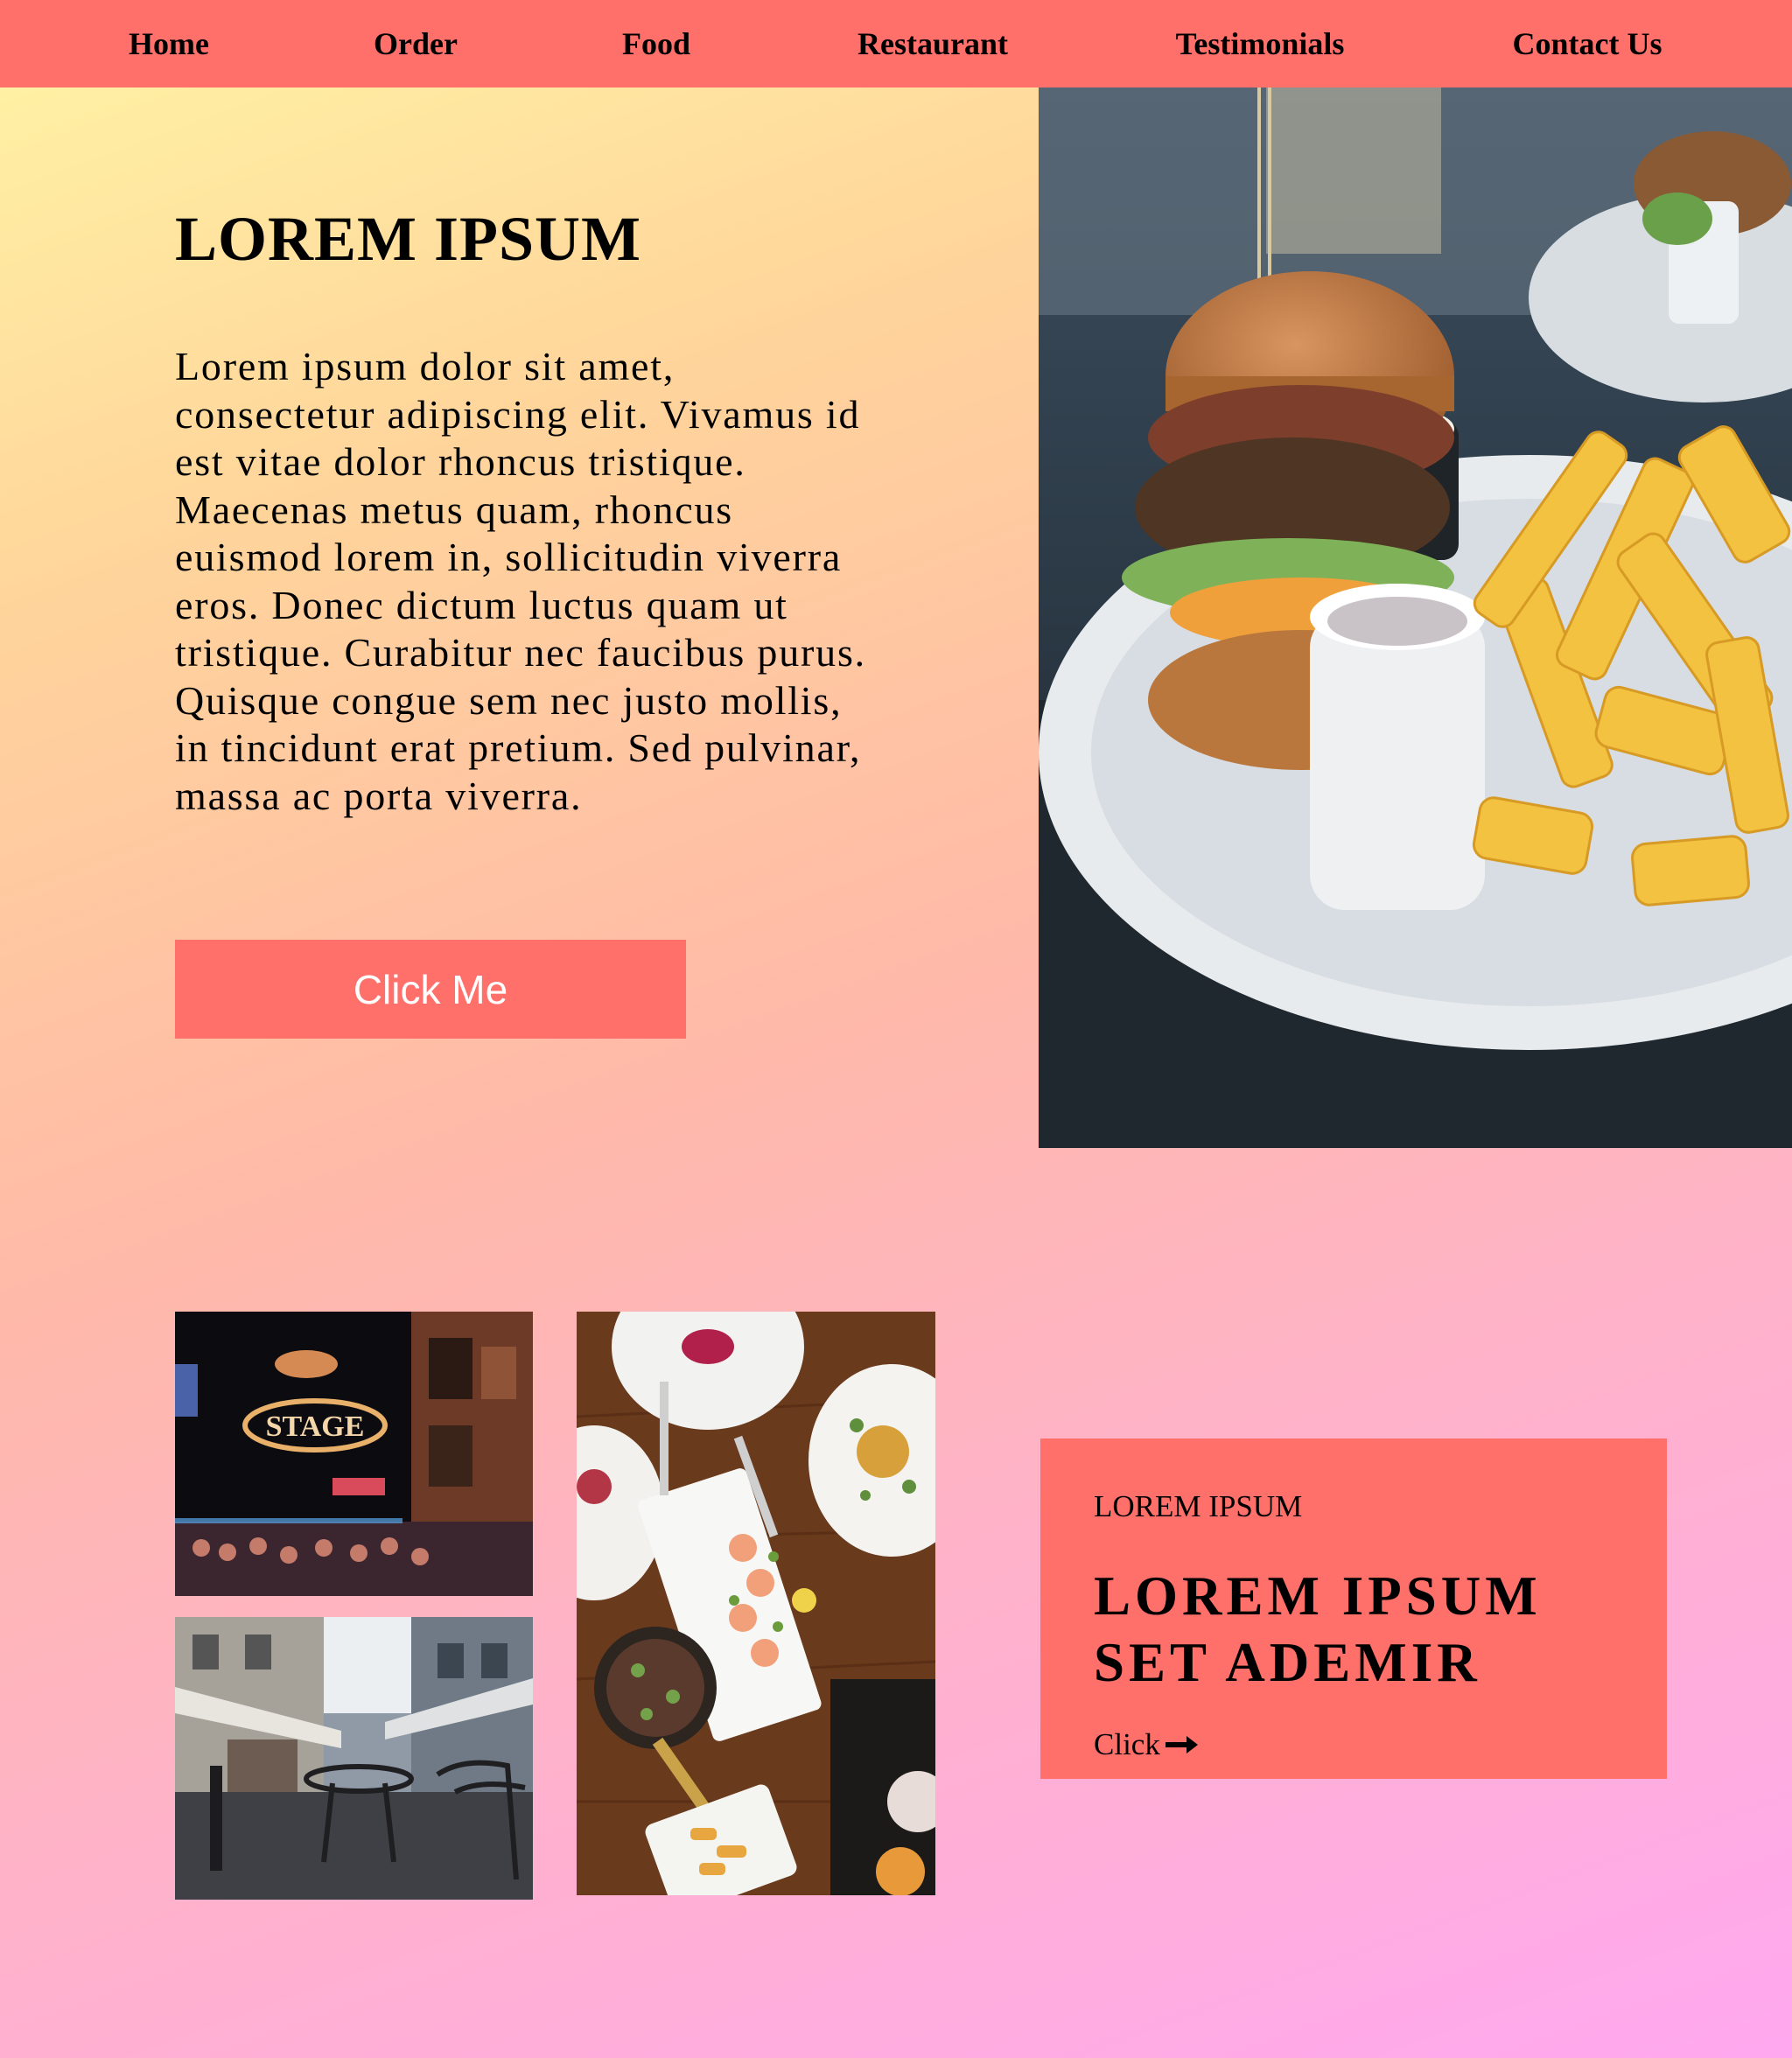 The image size is (1792, 2058). Describe the element at coordinates (1260, 44) in the screenshot. I see `nav-testimonials: Testimonials` at that location.